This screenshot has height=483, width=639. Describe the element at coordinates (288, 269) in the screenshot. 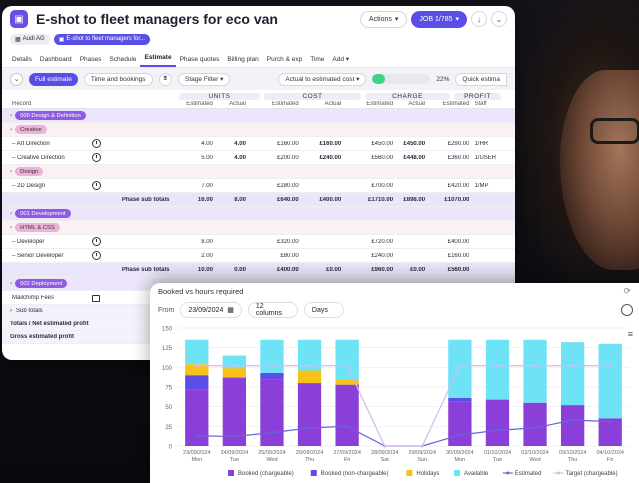

I see `cell-ce: £400.00` at that location.